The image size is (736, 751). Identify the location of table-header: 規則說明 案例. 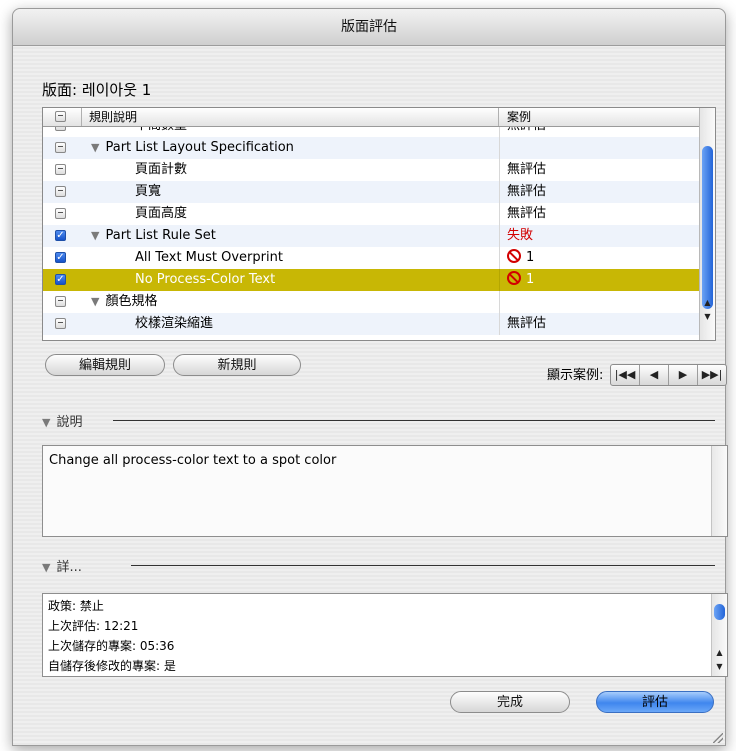
(371, 117).